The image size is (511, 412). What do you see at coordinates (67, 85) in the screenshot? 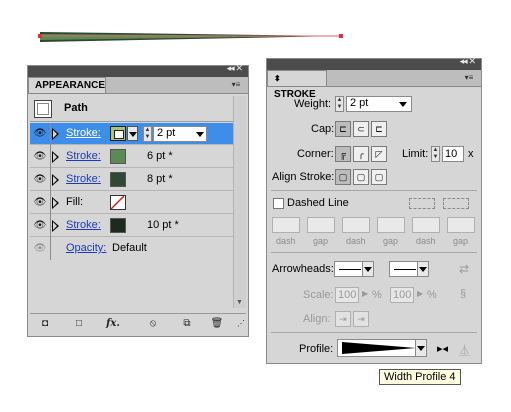
I see `tab-appearance: APPEARANCE` at bounding box center [67, 85].